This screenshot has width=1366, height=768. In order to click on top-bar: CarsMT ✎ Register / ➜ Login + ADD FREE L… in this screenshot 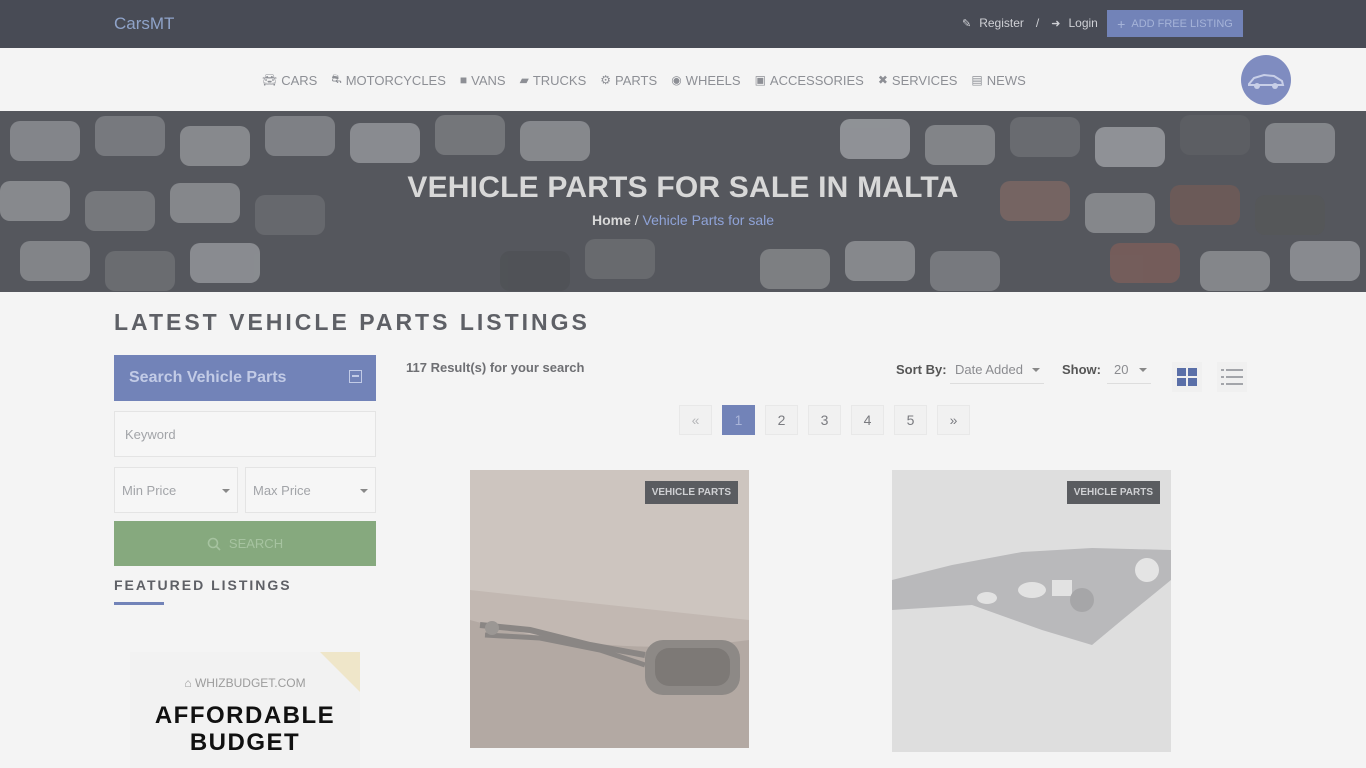, I will do `click(683, 24)`.